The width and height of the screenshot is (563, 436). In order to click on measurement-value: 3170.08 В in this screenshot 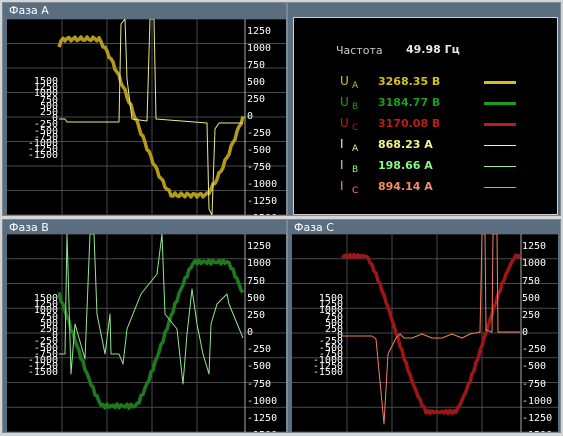, I will do `click(409, 123)`.